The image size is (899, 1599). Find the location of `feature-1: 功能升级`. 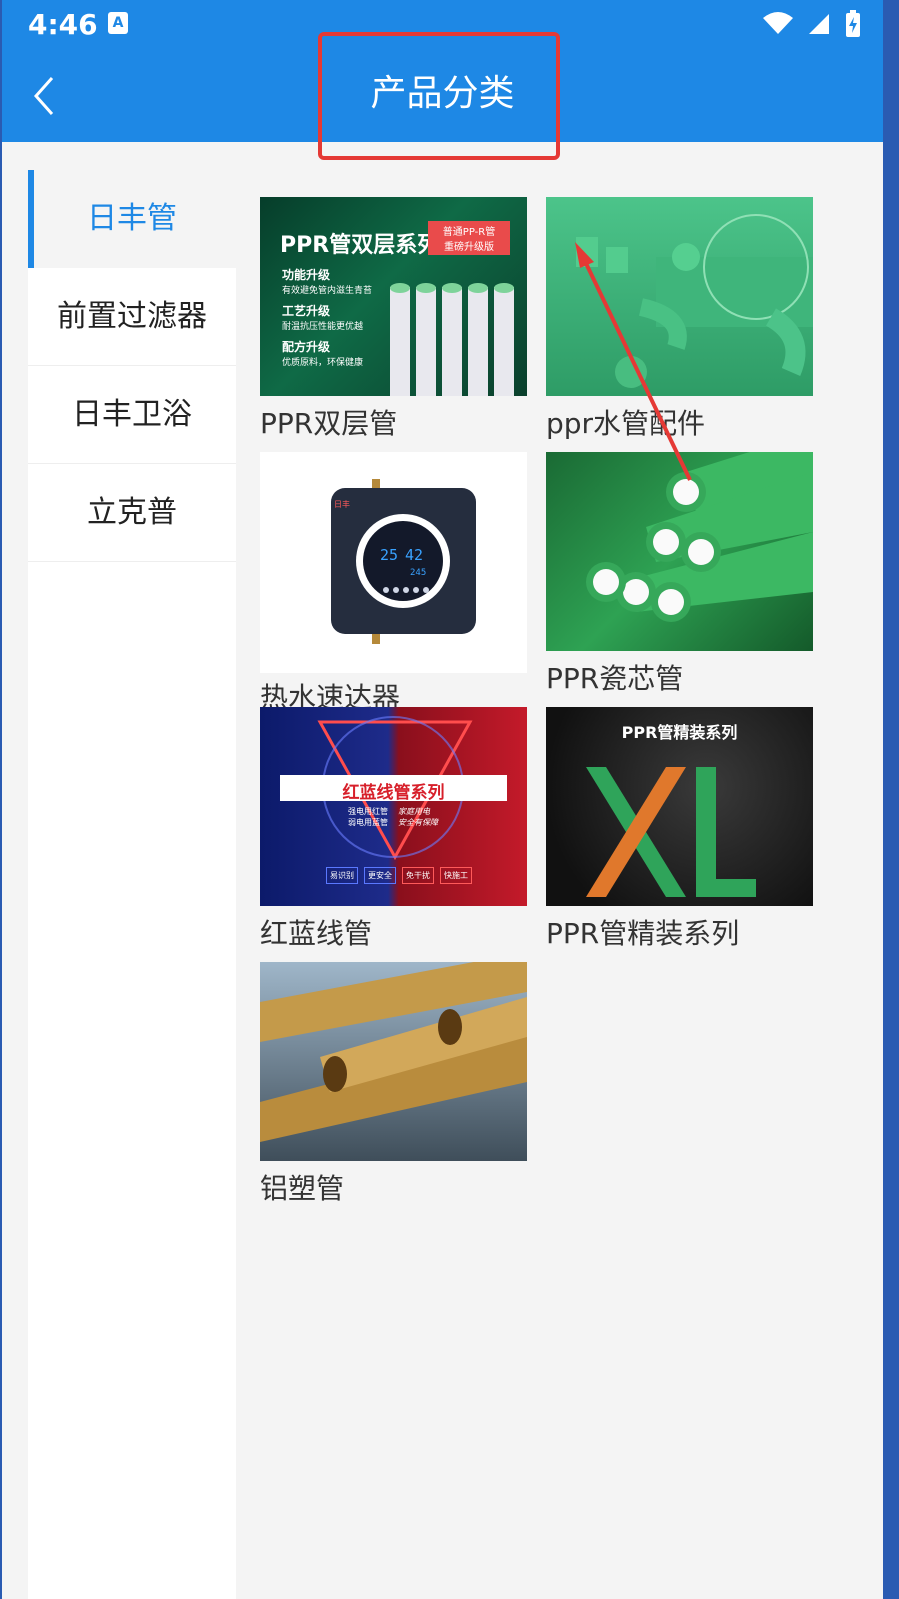

feature-1: 功能升级 is located at coordinates (306, 275).